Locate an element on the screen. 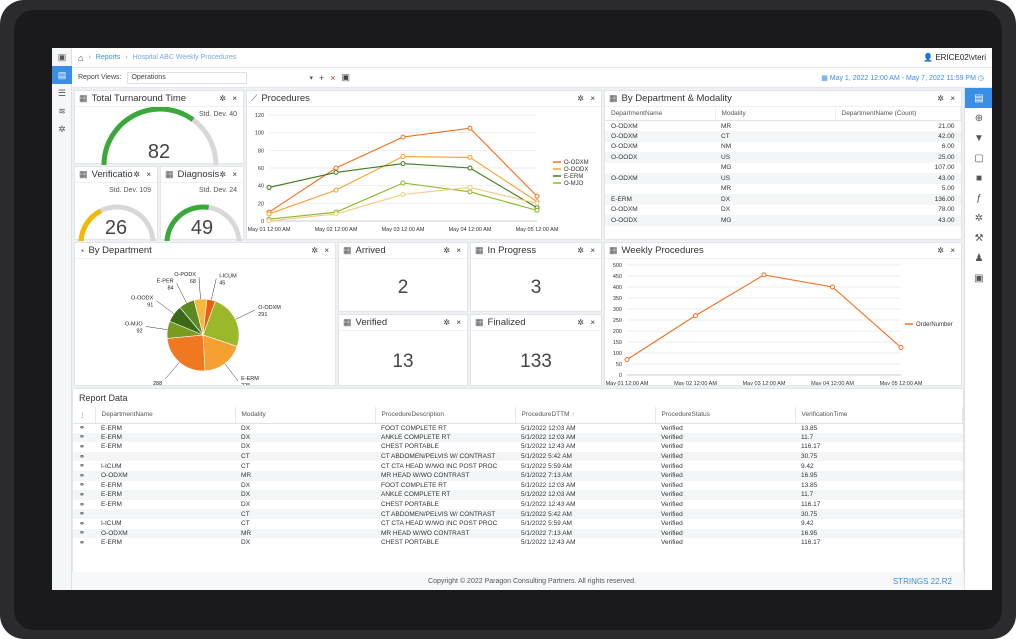  table-row: O-ODXM US 43.00 is located at coordinates (783, 178).